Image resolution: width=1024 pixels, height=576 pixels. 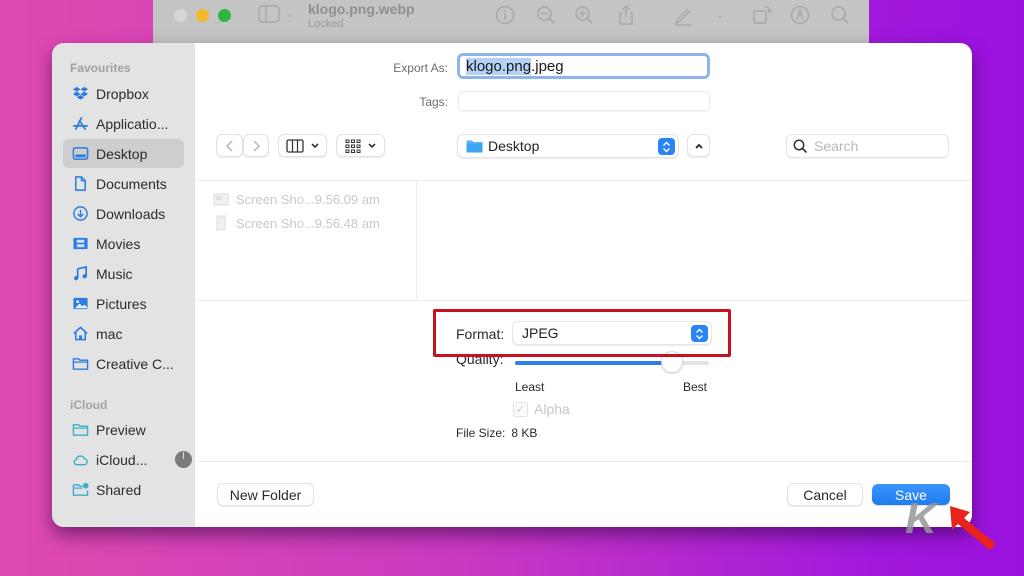 What do you see at coordinates (583, 461) in the screenshot?
I see `footer-divider` at bounding box center [583, 461].